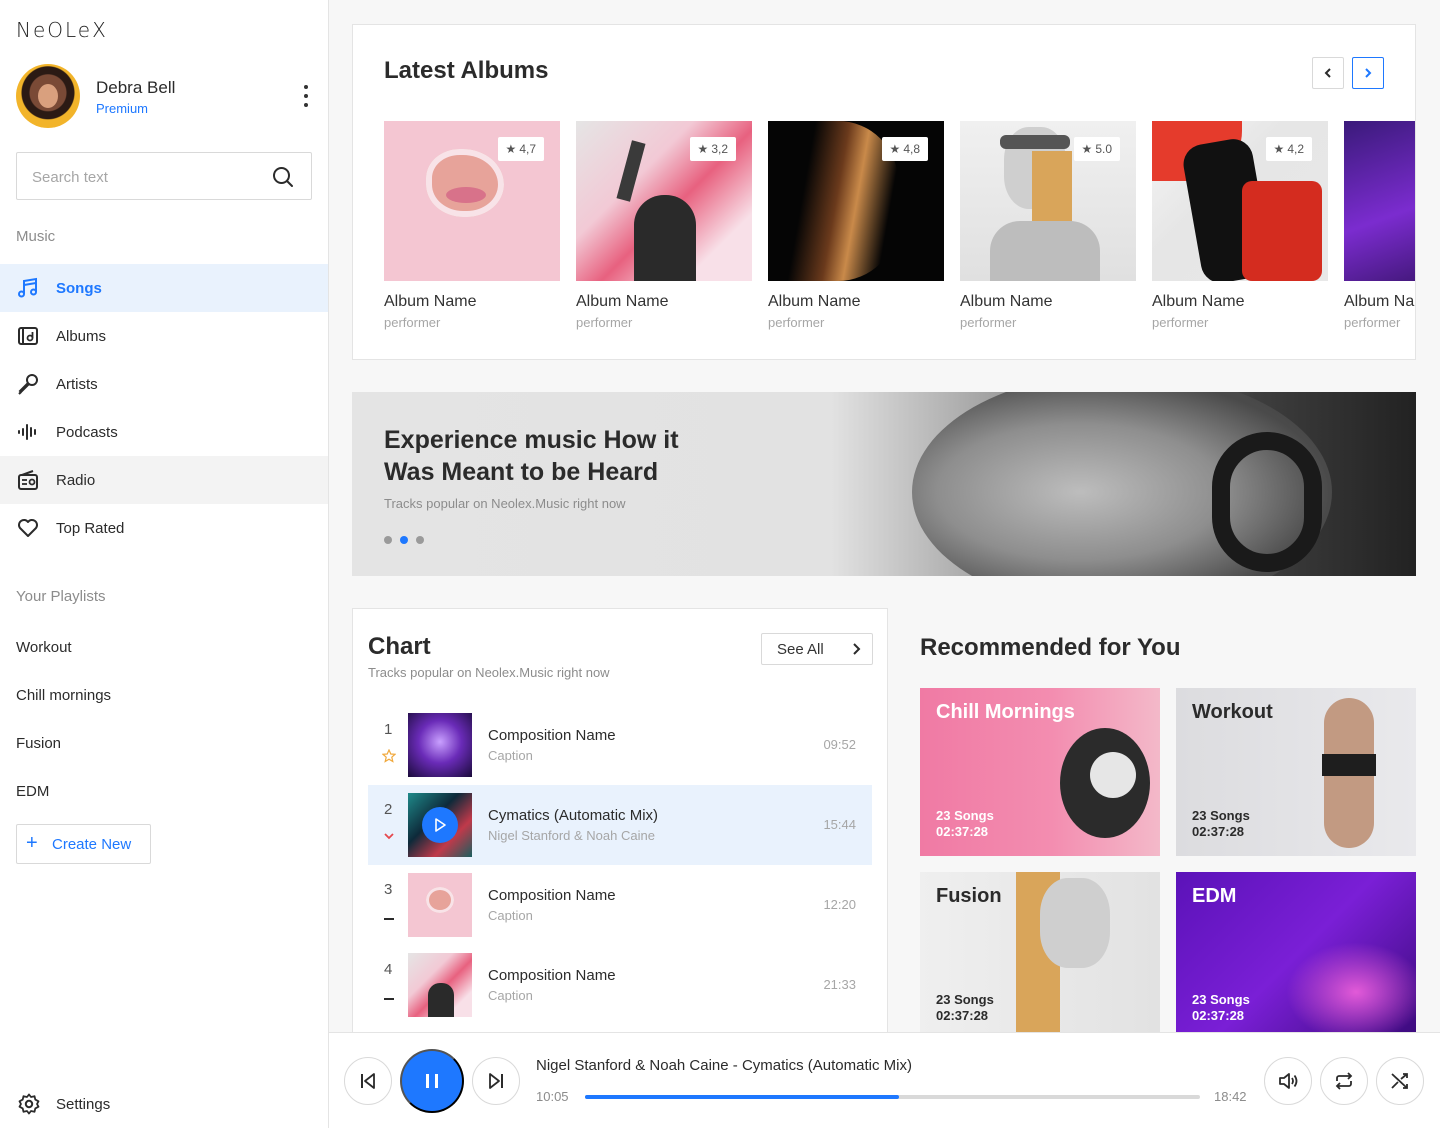  What do you see at coordinates (388, 729) in the screenshot?
I see `track-number: 1` at bounding box center [388, 729].